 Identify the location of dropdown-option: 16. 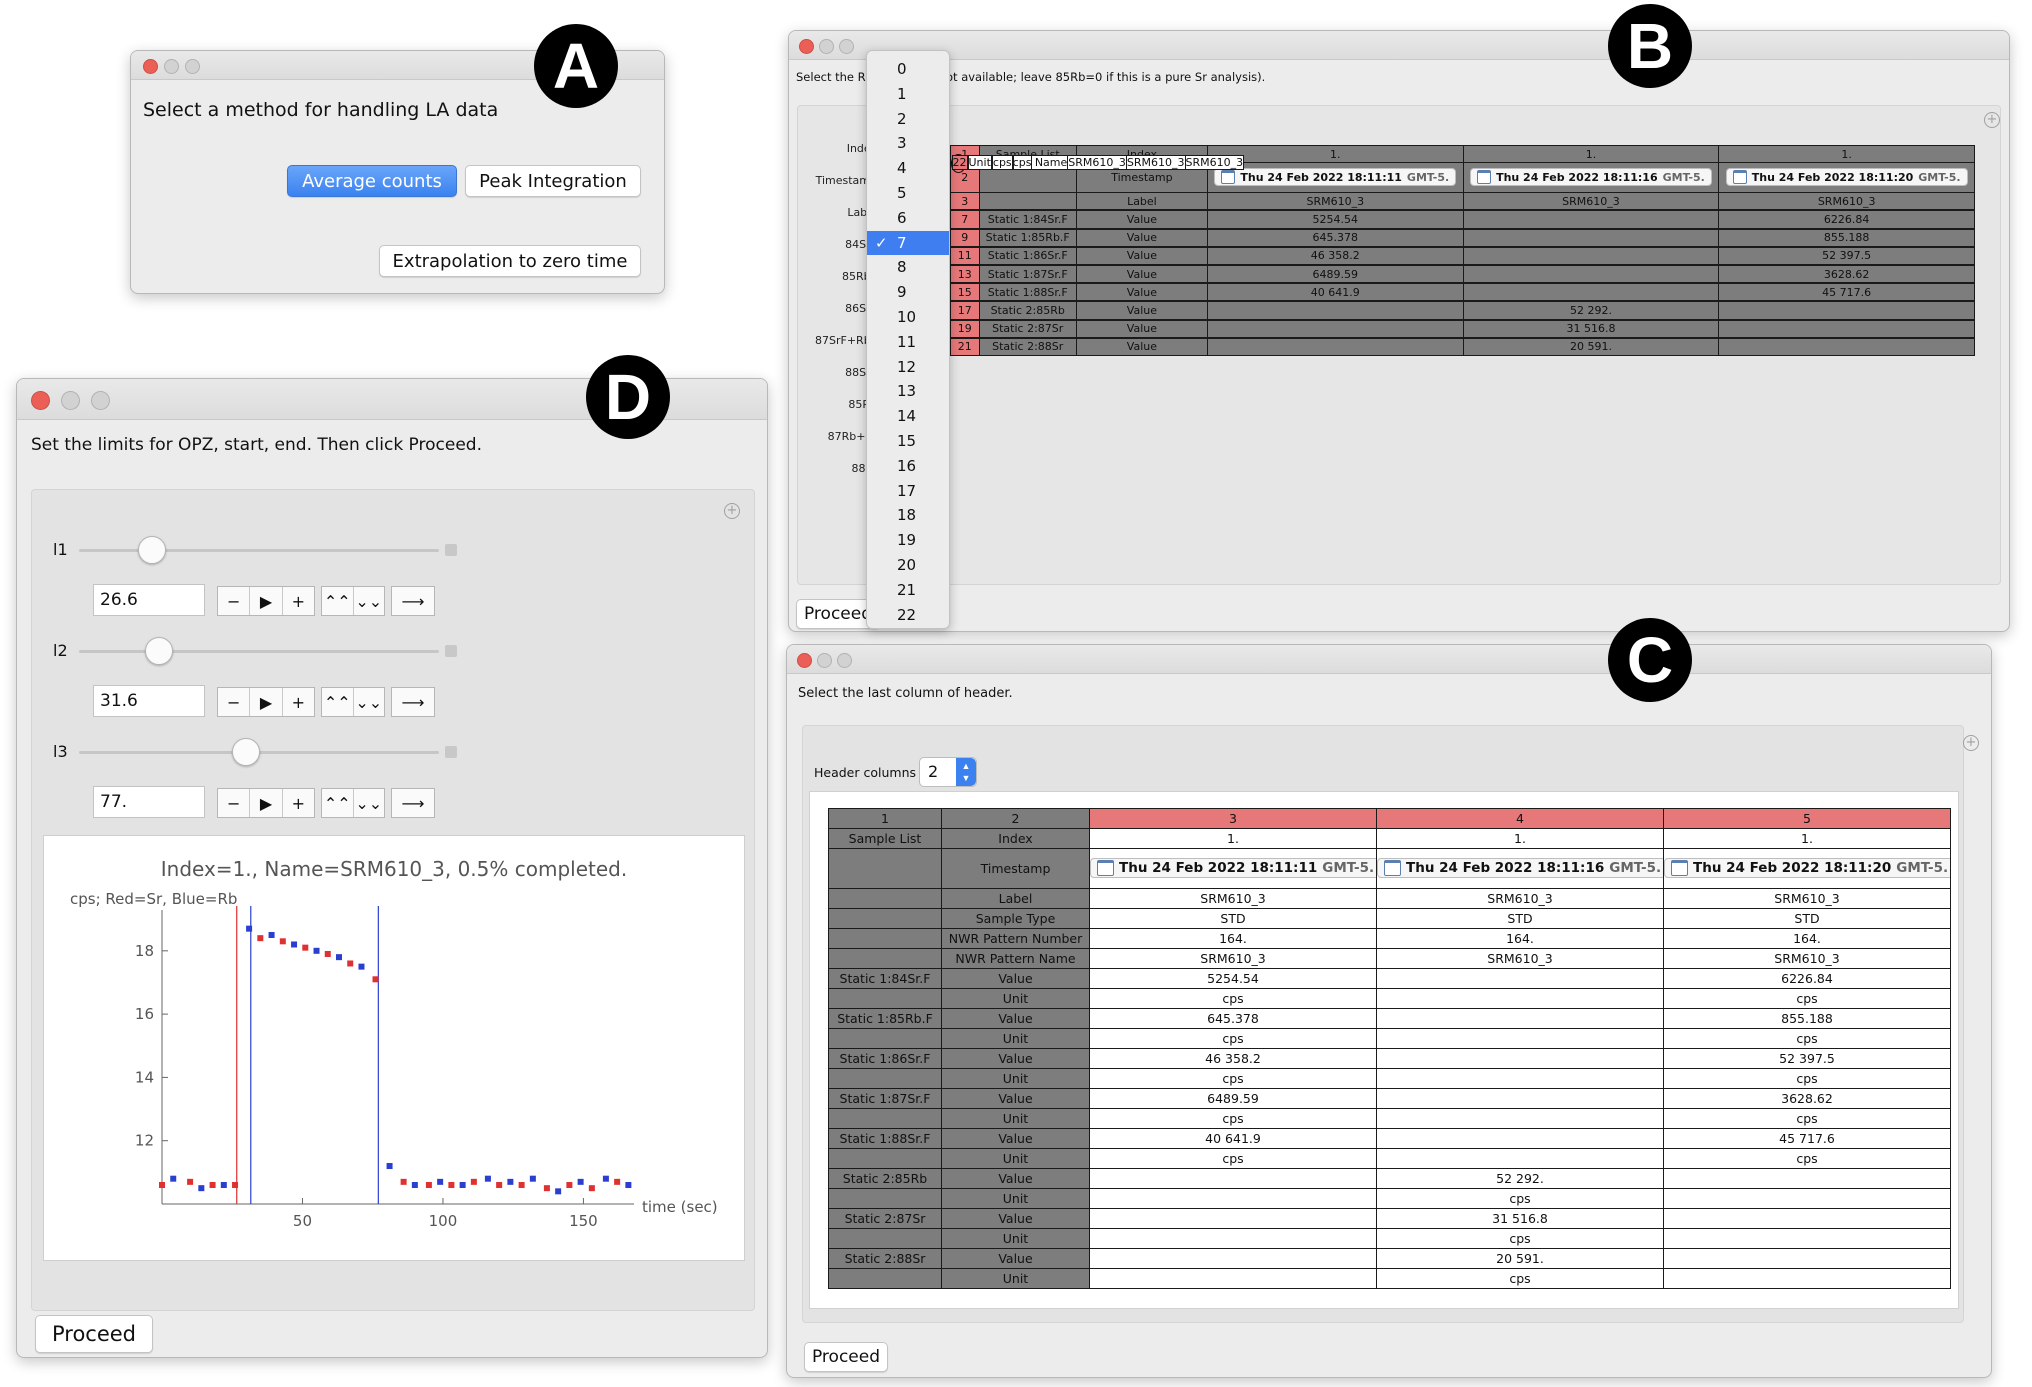
(908, 466).